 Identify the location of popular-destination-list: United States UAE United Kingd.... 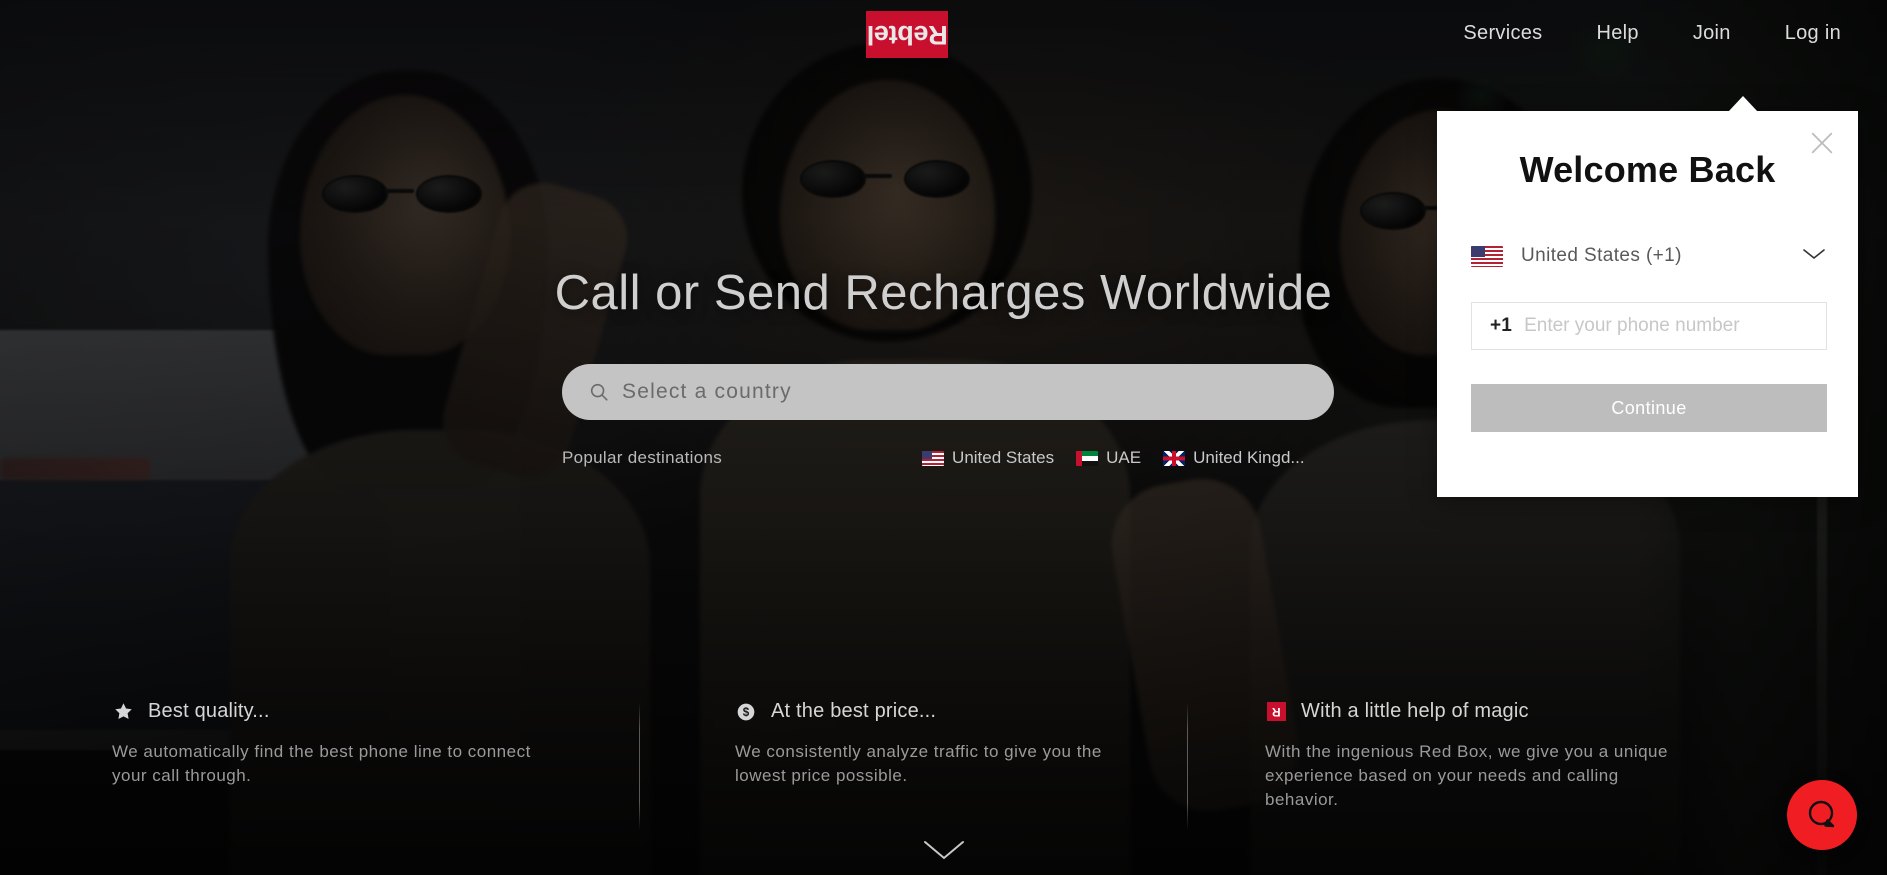
(1113, 458).